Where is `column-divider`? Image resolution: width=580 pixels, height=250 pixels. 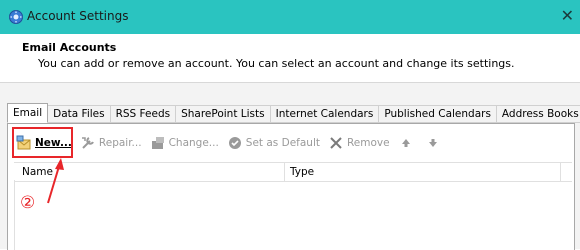 column-divider is located at coordinates (284, 172).